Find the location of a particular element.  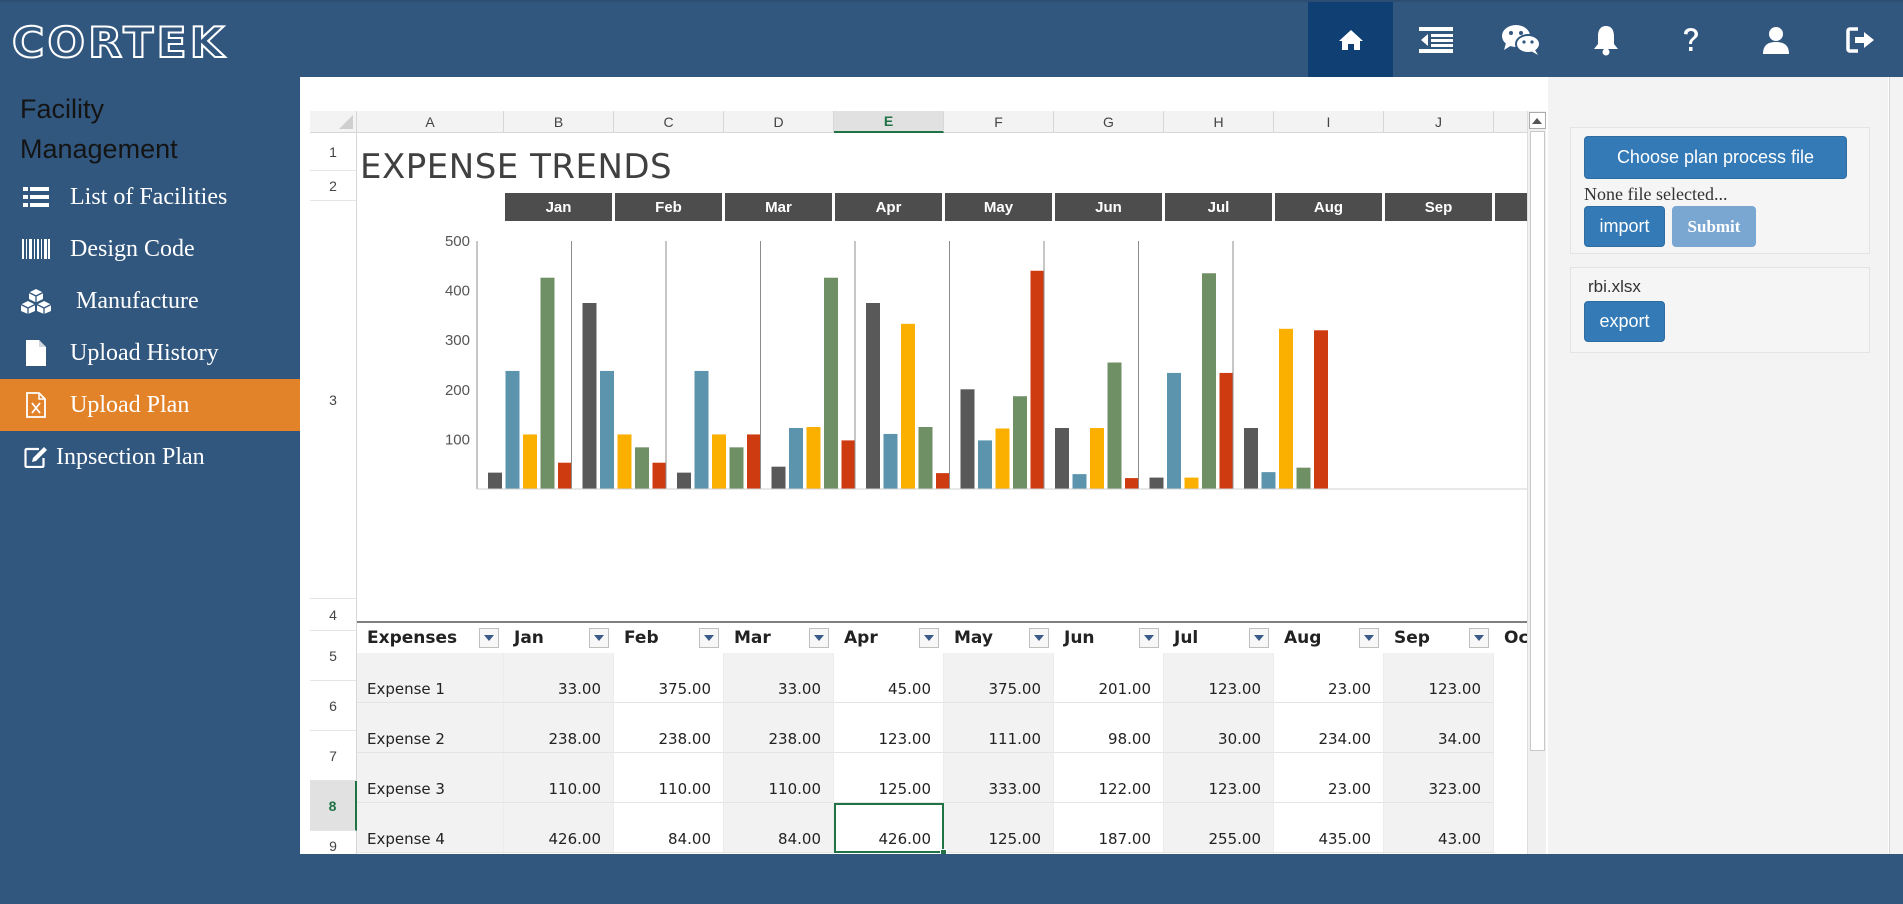

column-header-j: J is located at coordinates (1439, 122).